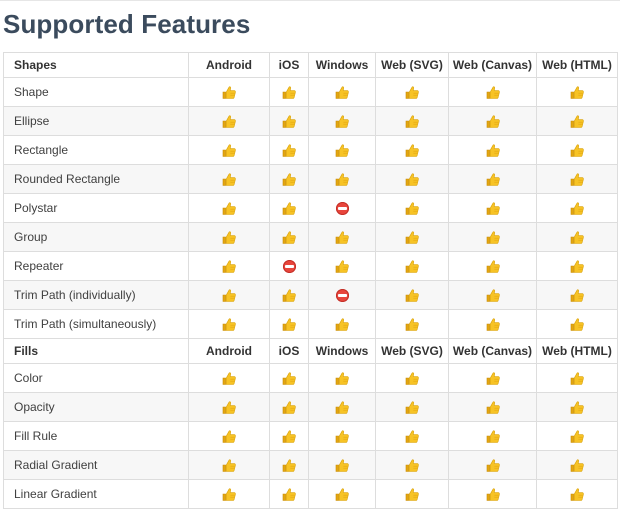 The height and width of the screenshot is (516, 620). I want to click on table-row: Trim Path (simultaneously), so click(310, 324).